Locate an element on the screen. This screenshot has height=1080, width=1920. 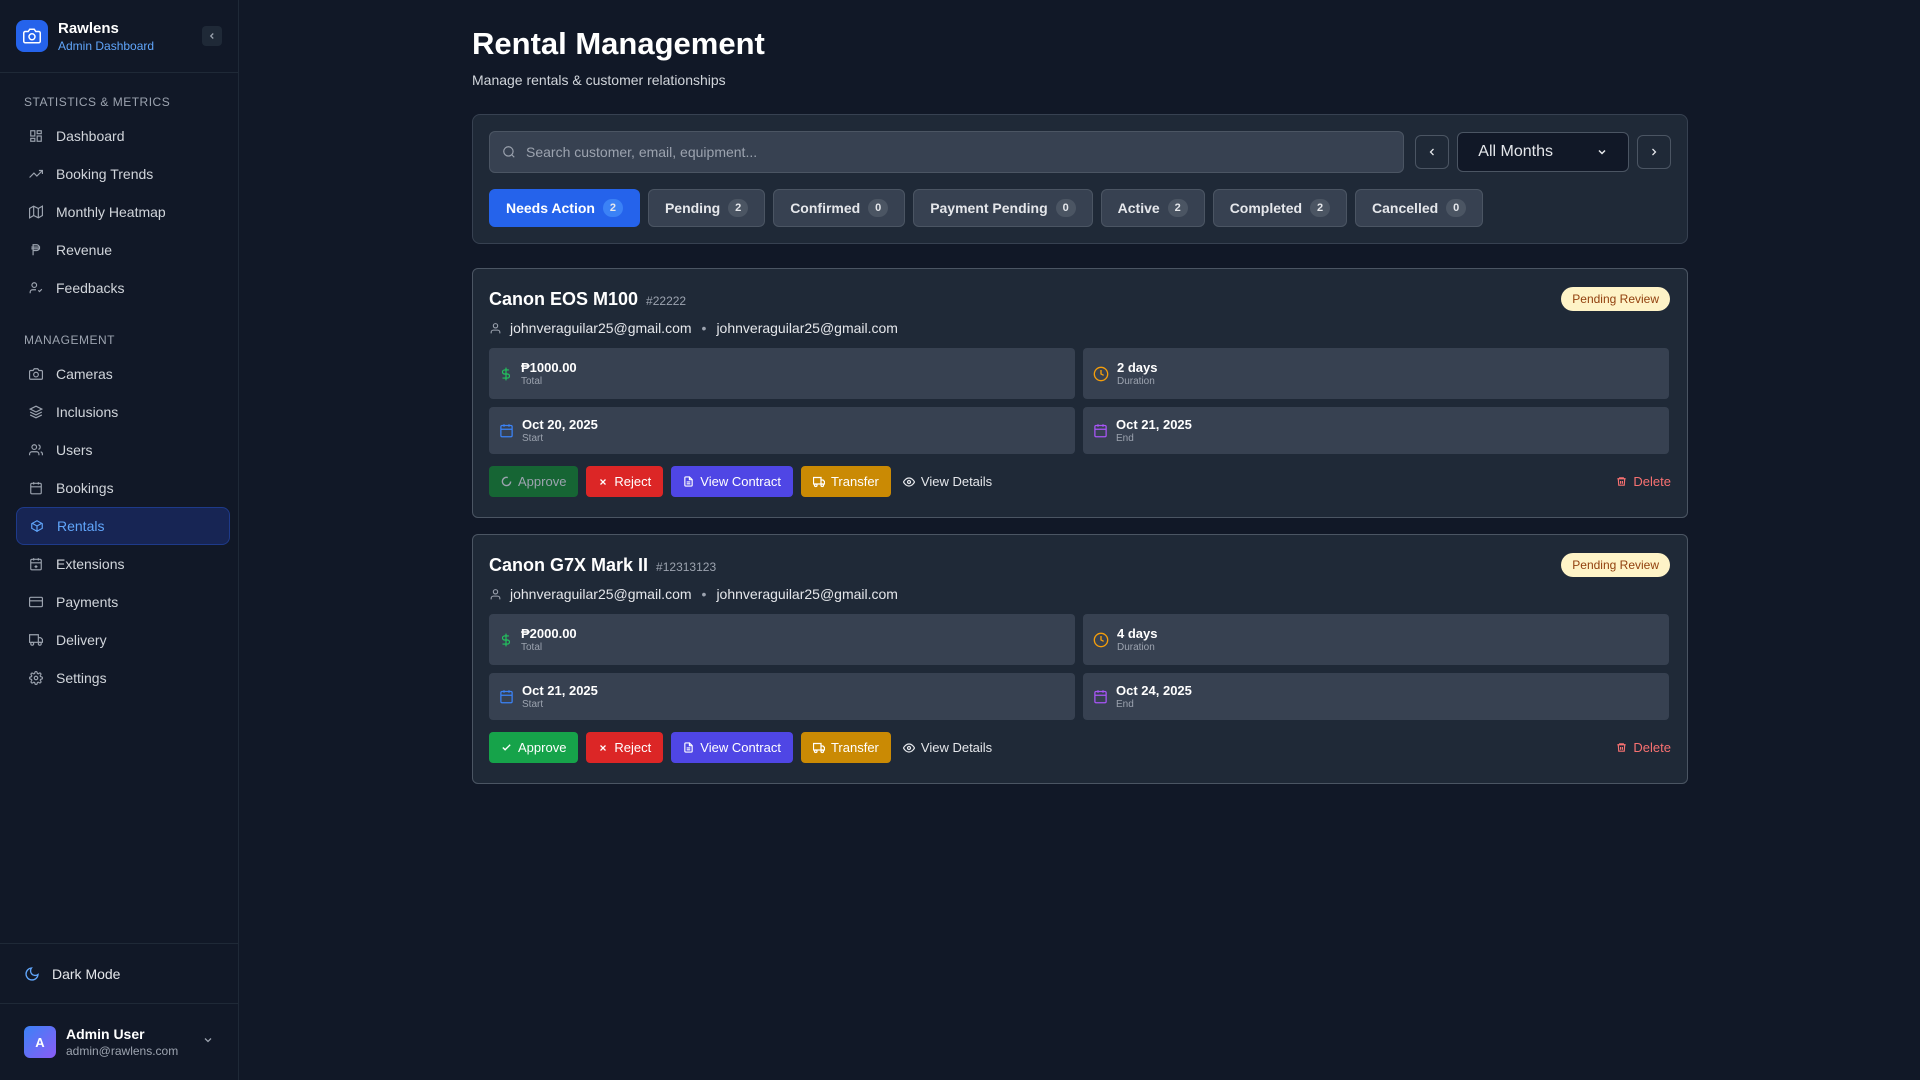
start-date-value: Oct 21, 2025 is located at coordinates (560, 690).